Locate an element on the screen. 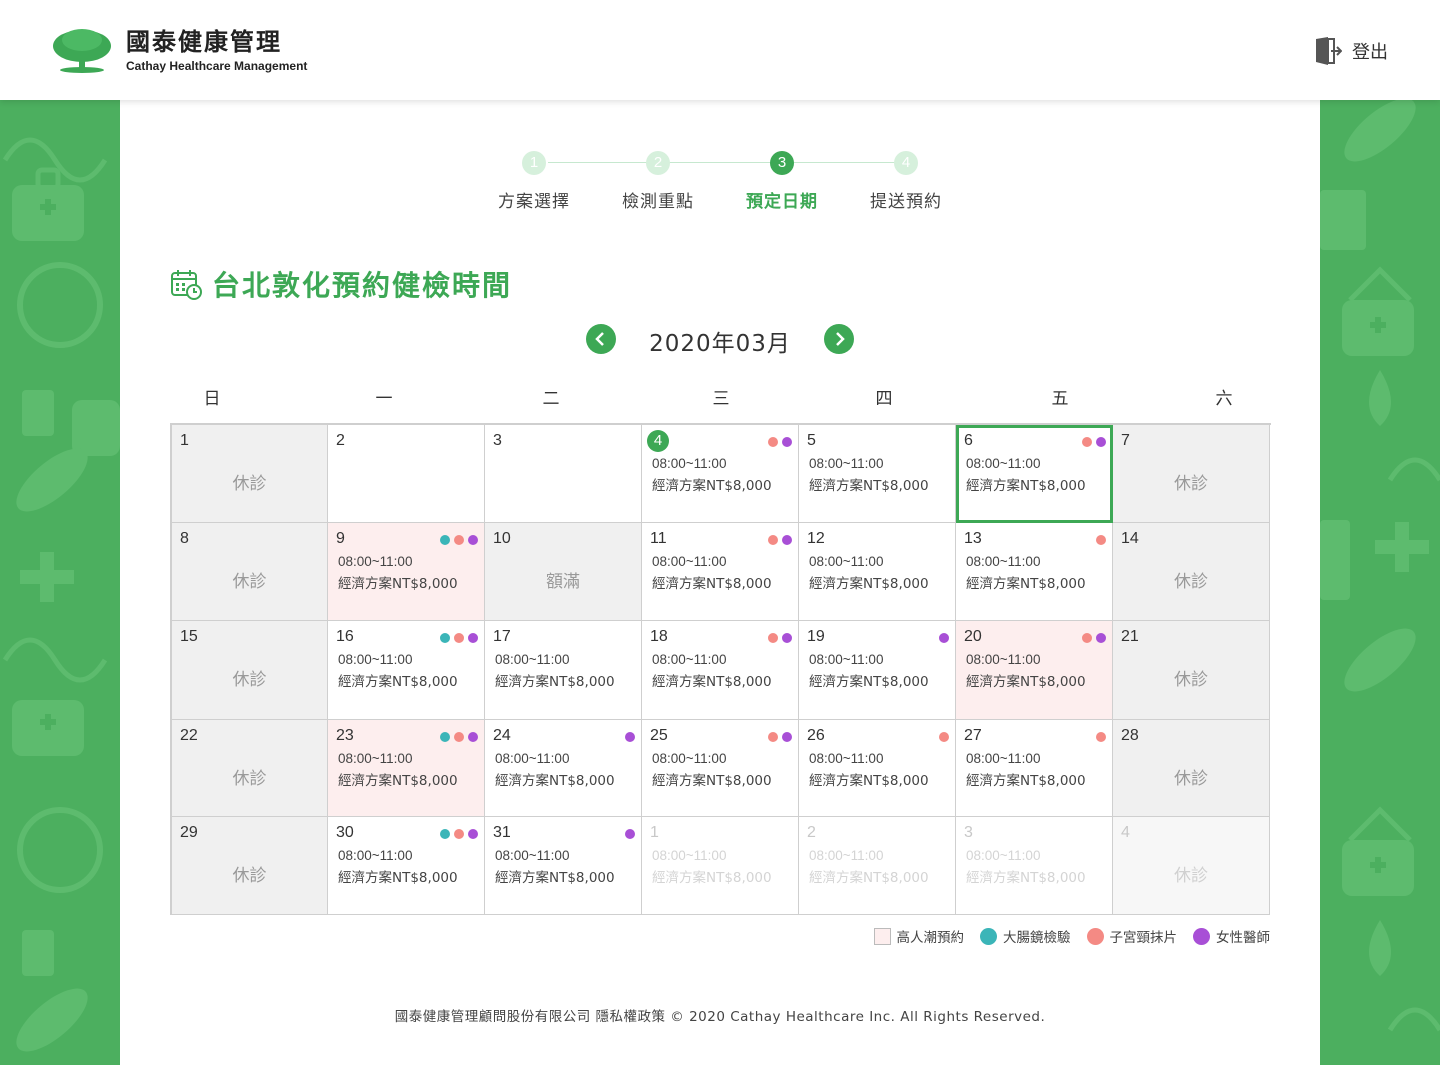 The width and height of the screenshot is (1440, 1065). calendar-day-cell: 27 08:00~11:00 經濟方案NT$8,000 is located at coordinates (1034, 768).